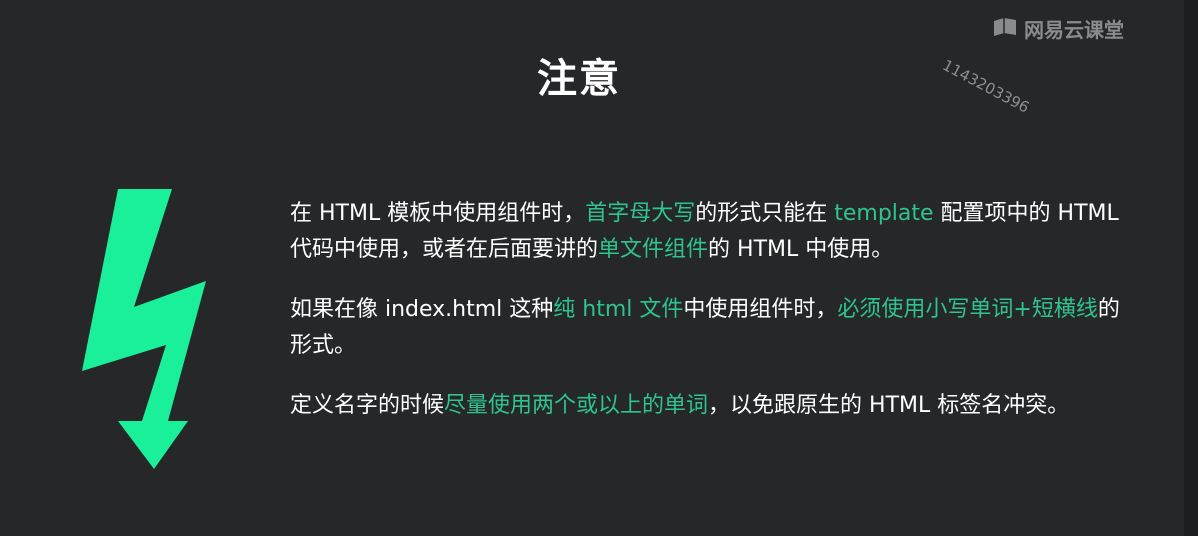  What do you see at coordinates (618, 309) in the screenshot?
I see `highlighted-text: 纯 html 文件` at bounding box center [618, 309].